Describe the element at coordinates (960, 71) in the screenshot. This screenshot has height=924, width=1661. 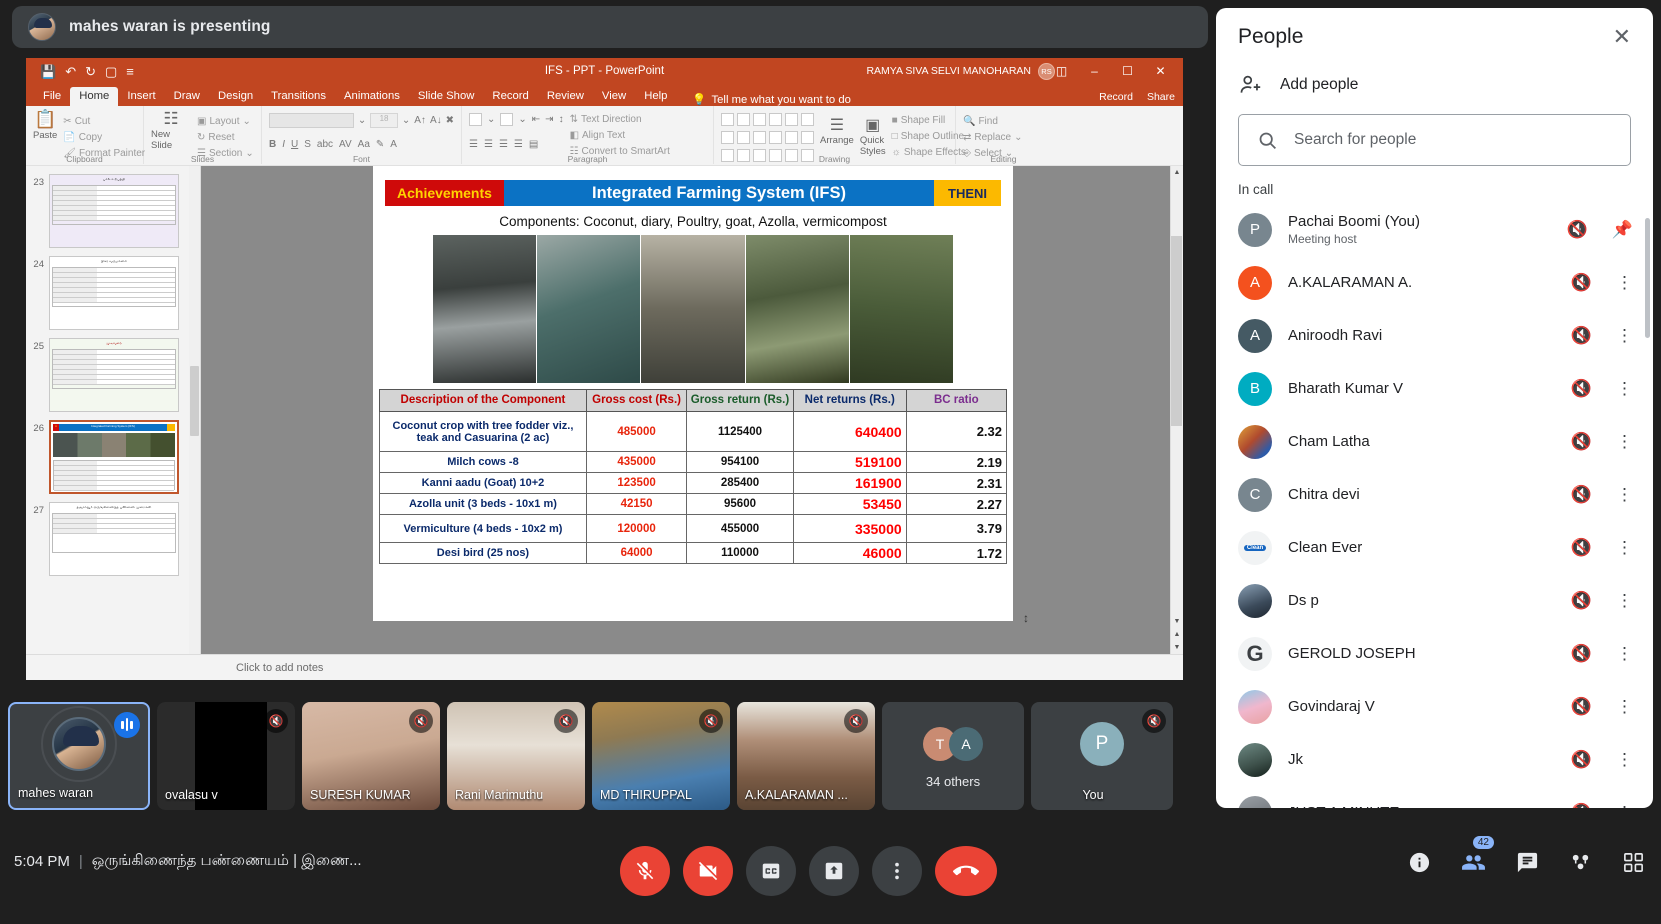
I see `account-info: RAMYA SIVA SELVI MANOHARAN RS` at that location.